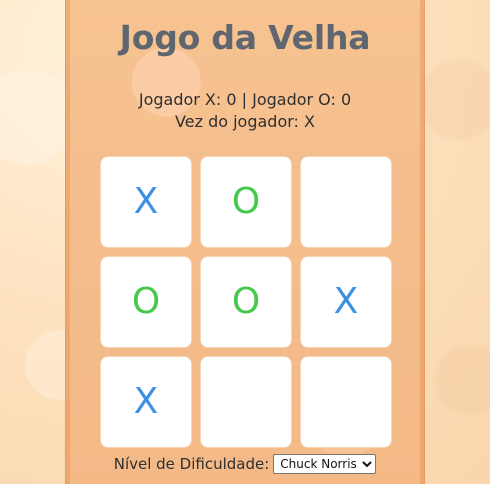 The image size is (490, 484). Describe the element at coordinates (146, 402) in the screenshot. I see `board-cell-7: X` at that location.